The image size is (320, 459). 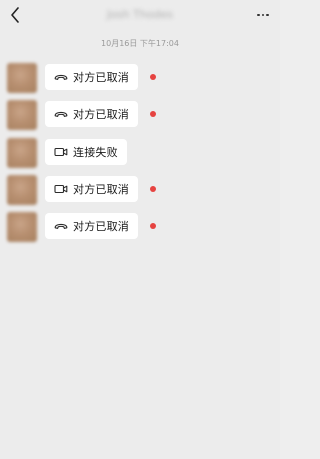 I want to click on call-record-bubble: 连接失败, so click(x=86, y=152).